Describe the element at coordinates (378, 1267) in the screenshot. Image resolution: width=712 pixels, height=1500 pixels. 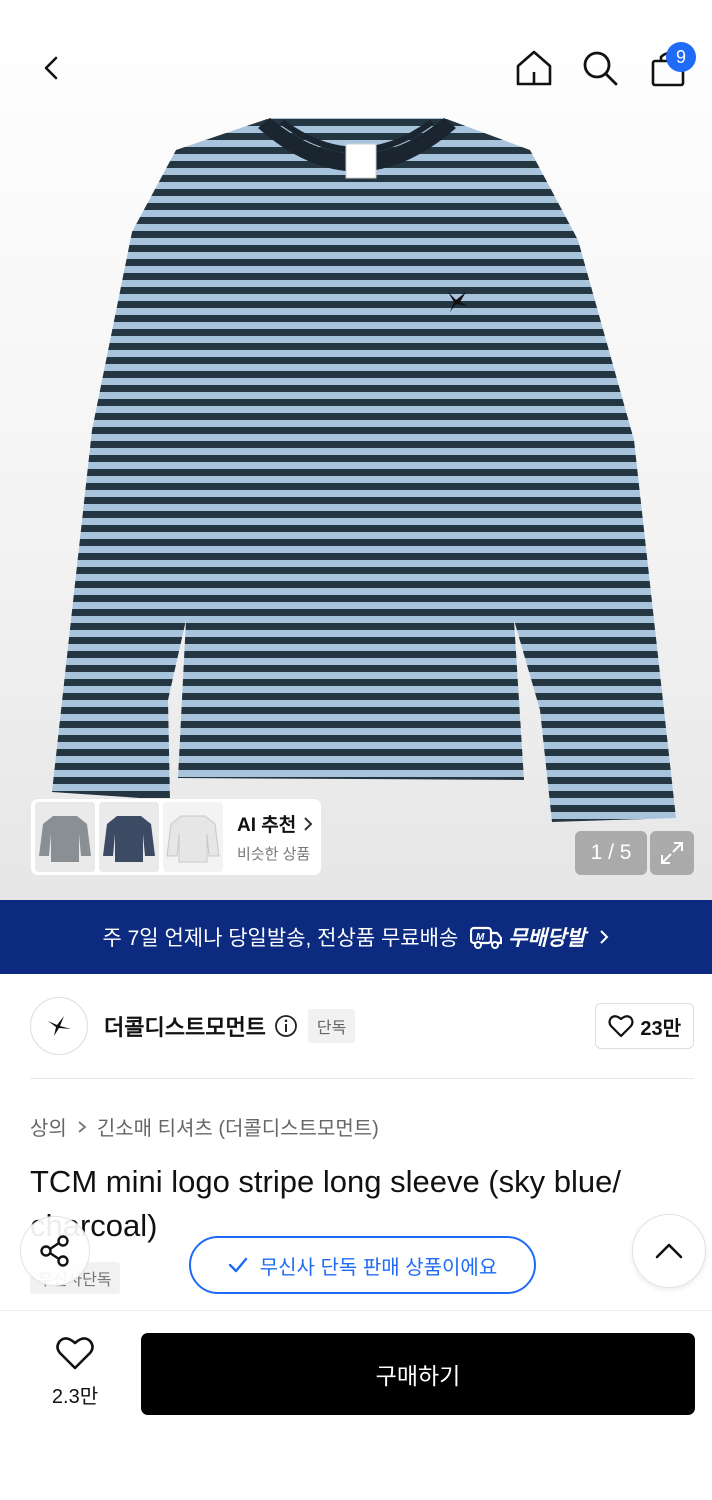
I see `toast-text: 무신사 단독 판매 상품이에요` at that location.